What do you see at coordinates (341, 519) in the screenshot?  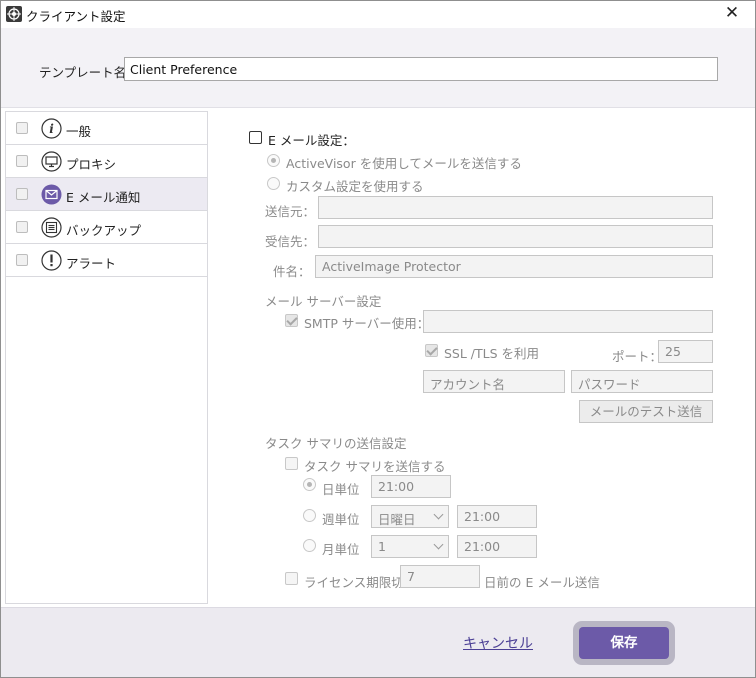 I see `weekly-label: 週単位` at bounding box center [341, 519].